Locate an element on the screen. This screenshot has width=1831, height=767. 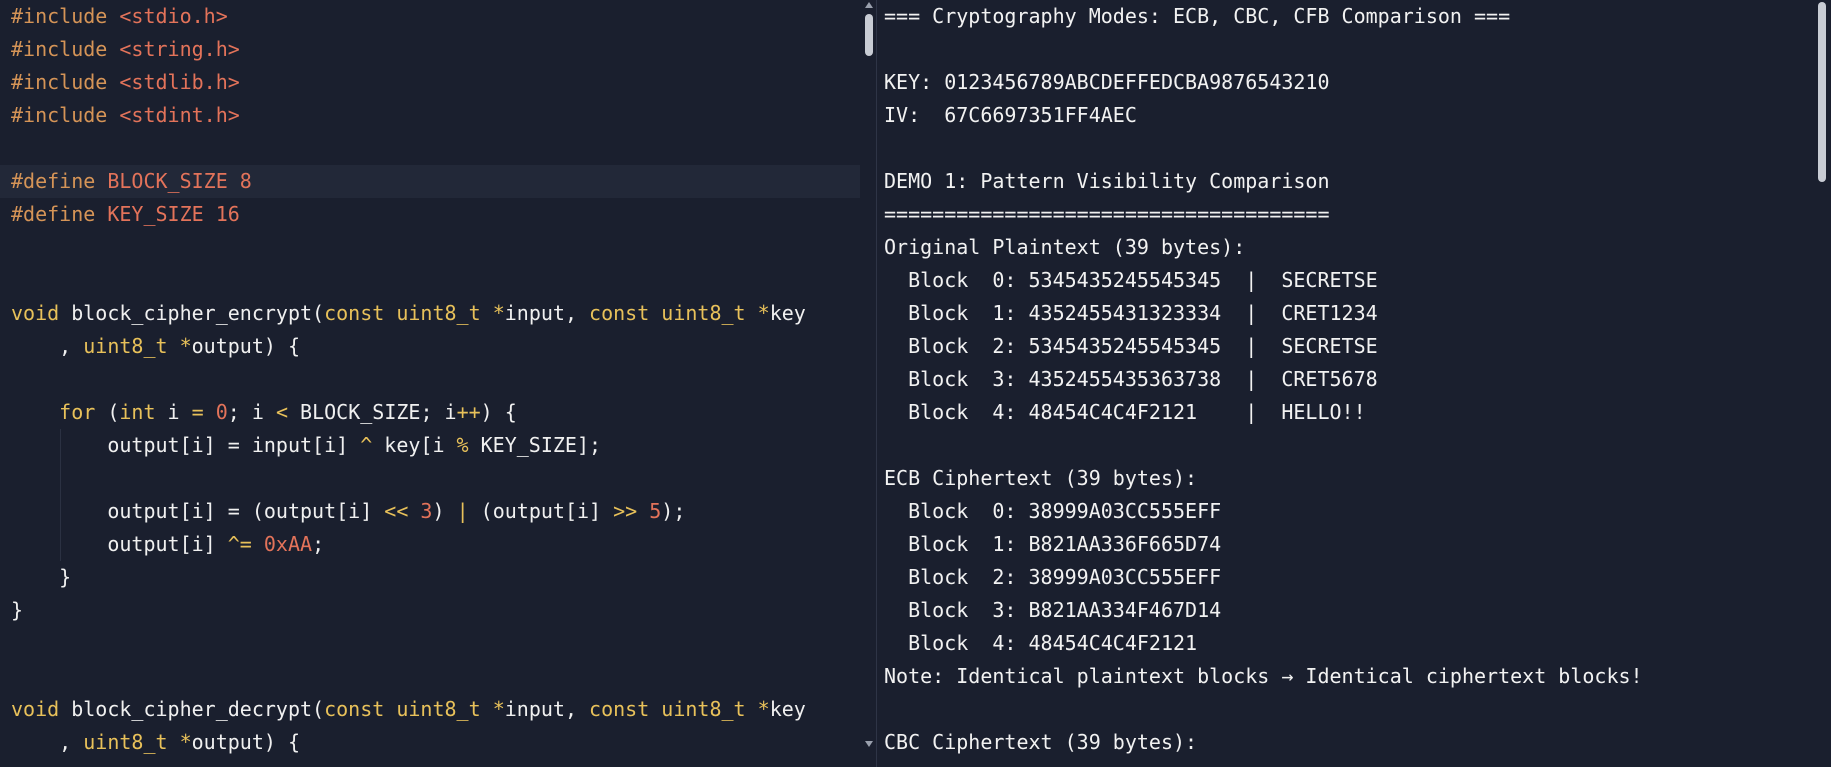
code-line: #include <string.h> is located at coordinates (428, 49).